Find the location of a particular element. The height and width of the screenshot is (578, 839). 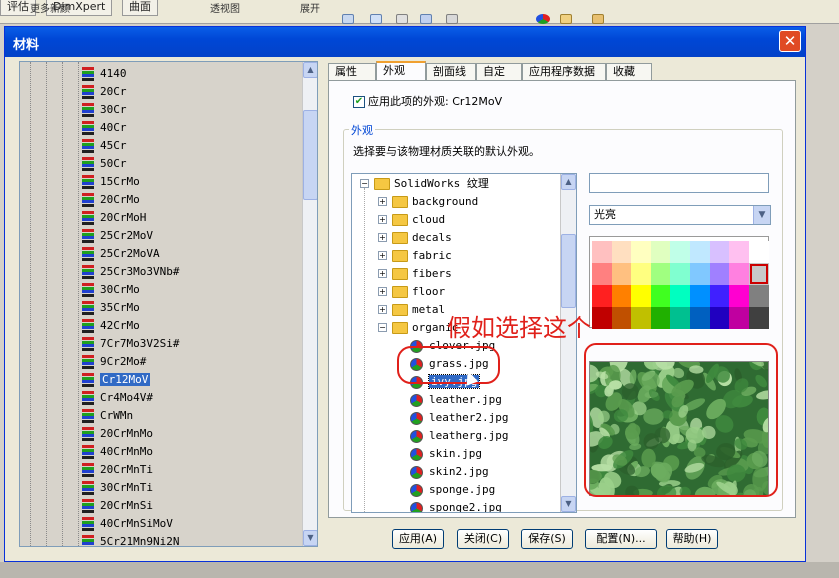

scroll-thumb is located at coordinates (310, 155).